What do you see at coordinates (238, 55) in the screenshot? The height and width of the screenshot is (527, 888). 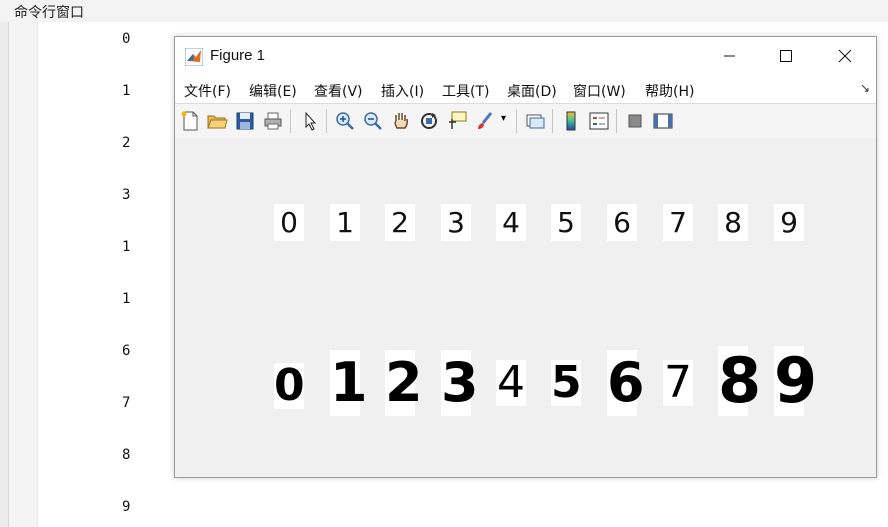 I see `figure-title: Figure 1` at bounding box center [238, 55].